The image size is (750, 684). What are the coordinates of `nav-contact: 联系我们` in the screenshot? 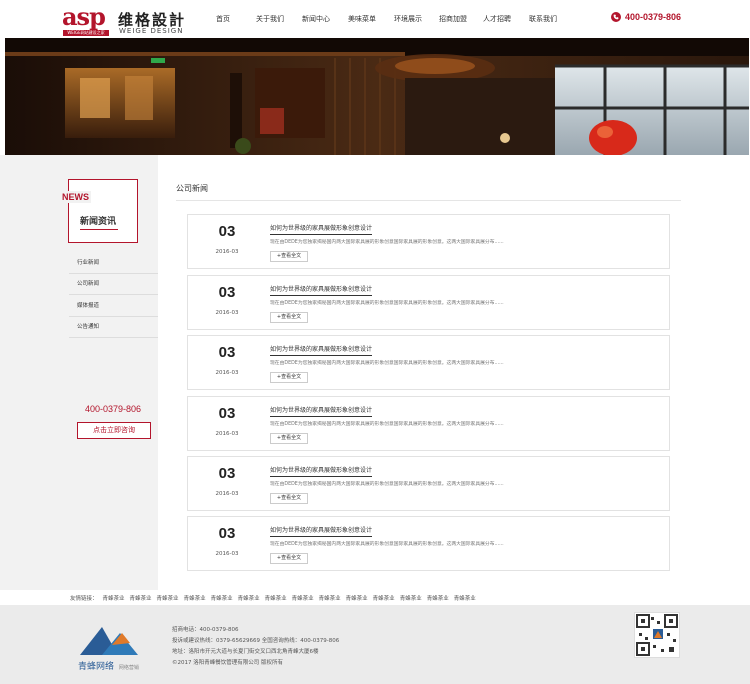 It's located at (549, 19).